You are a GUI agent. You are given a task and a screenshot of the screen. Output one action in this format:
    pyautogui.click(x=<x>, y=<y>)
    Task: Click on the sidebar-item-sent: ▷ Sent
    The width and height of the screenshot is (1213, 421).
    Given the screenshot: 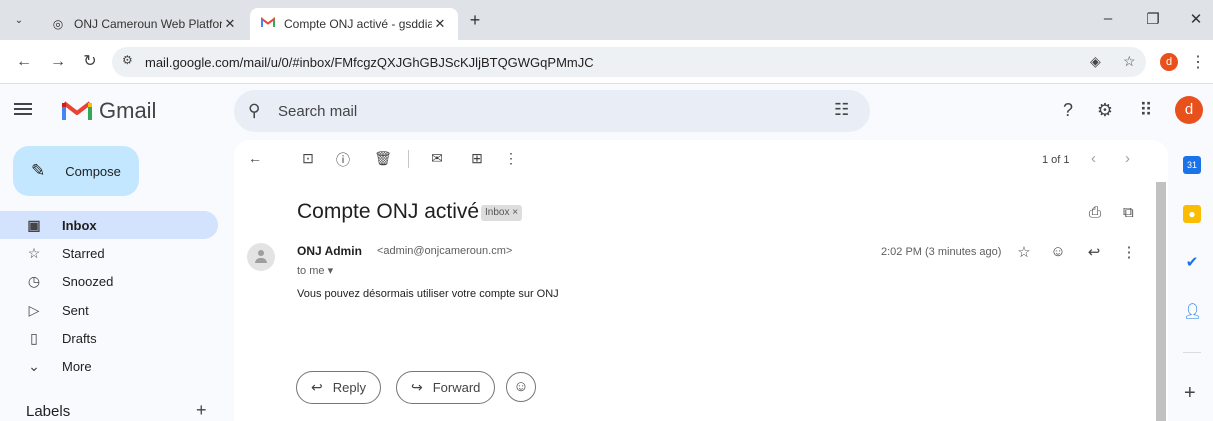 What is the action you would take?
    pyautogui.click(x=109, y=310)
    